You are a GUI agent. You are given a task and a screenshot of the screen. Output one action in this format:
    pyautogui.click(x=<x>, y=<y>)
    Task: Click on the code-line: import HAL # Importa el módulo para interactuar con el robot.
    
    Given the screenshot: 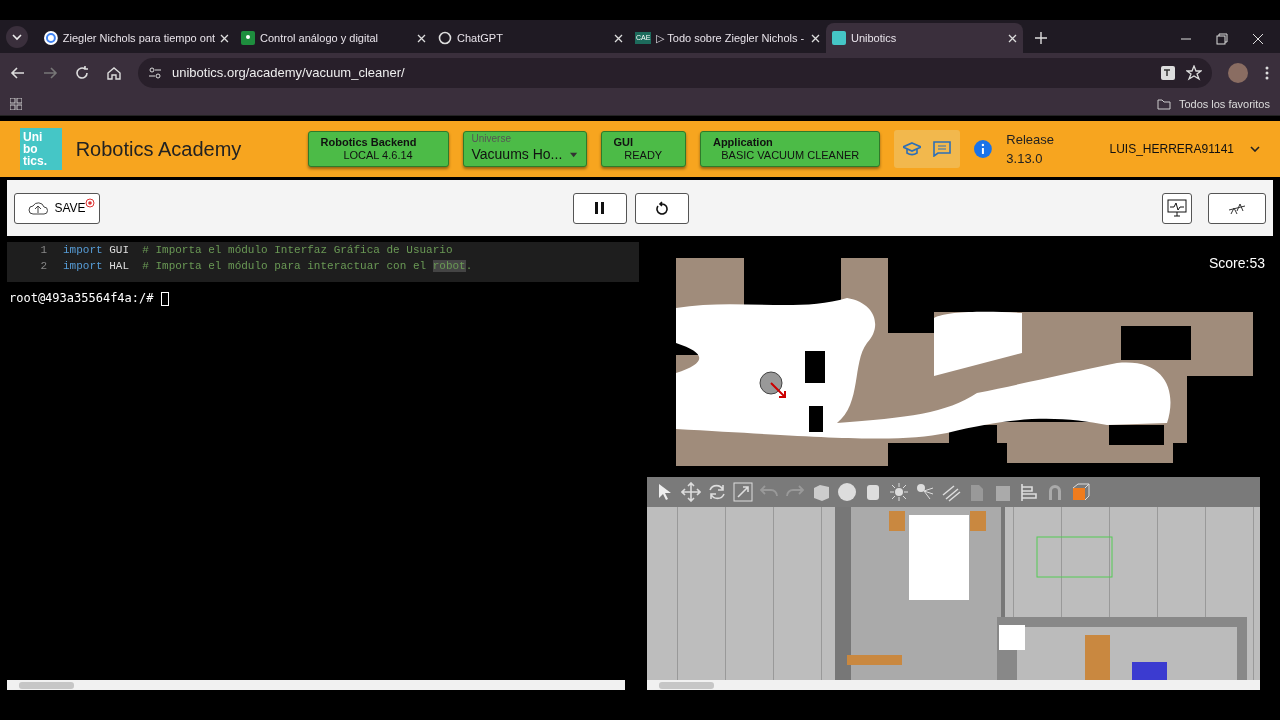 What is the action you would take?
    pyautogui.click(x=268, y=266)
    